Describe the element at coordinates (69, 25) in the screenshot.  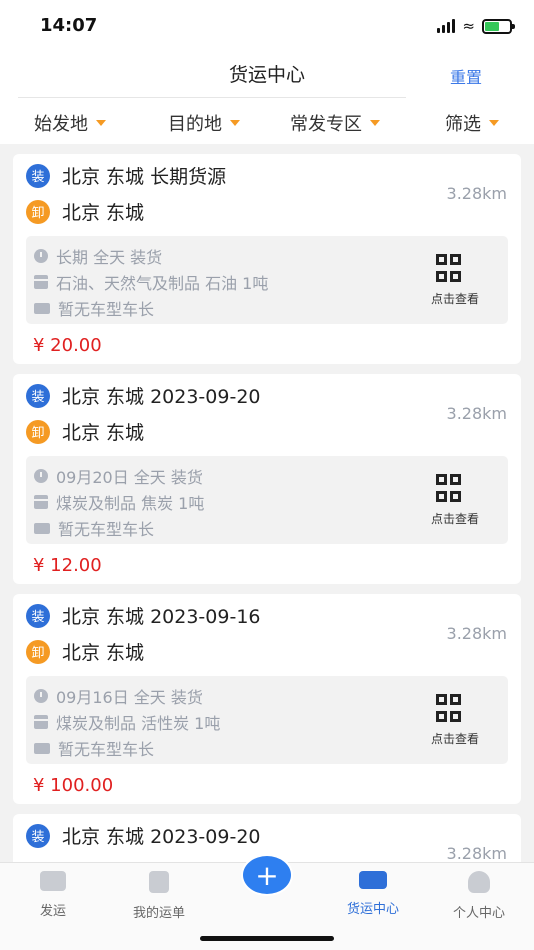
I see `status-time: 14:07` at that location.